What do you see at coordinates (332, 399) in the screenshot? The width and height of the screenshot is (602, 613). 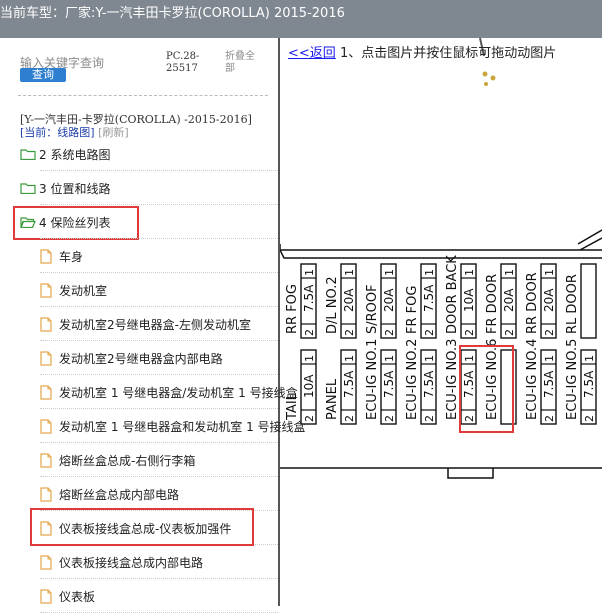 I see `fuse-name: PANEL` at bounding box center [332, 399].